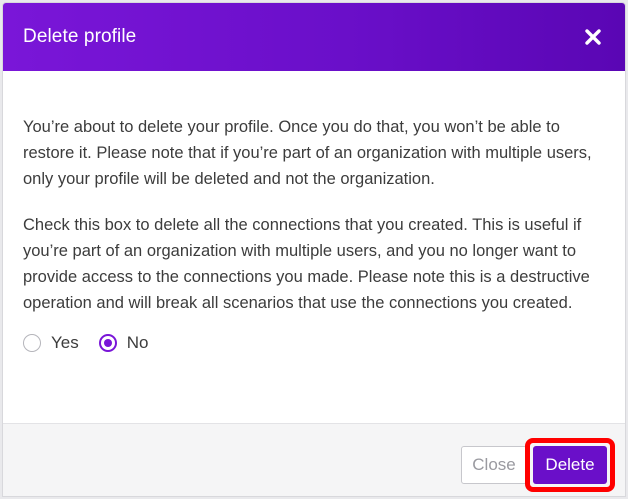  What do you see at coordinates (570, 465) in the screenshot?
I see `delete-button: Delete` at bounding box center [570, 465].